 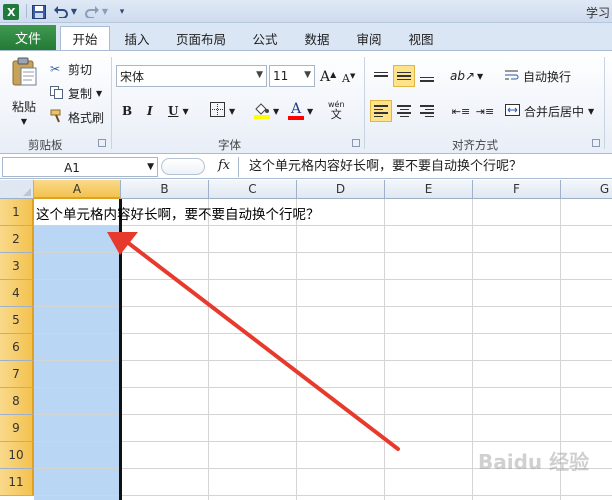 What do you see at coordinates (86, 117) in the screenshot?
I see `format-painter-label: 格式刷` at bounding box center [86, 117].